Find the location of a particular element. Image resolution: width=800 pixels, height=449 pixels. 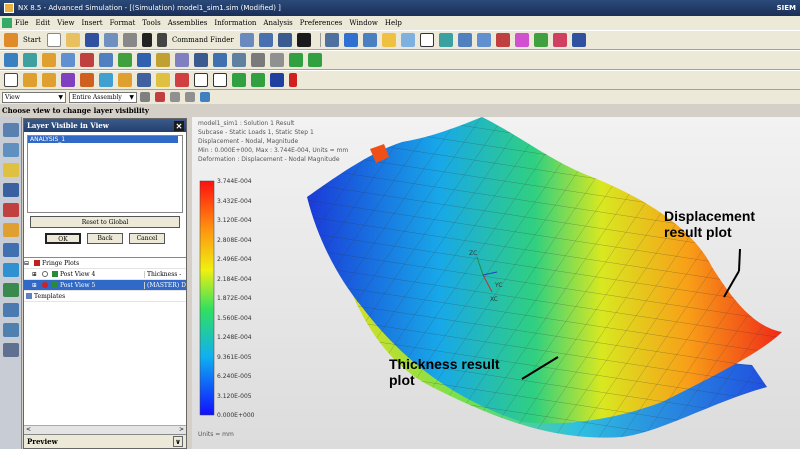

new-file-icon is located at coordinates (53, 40).